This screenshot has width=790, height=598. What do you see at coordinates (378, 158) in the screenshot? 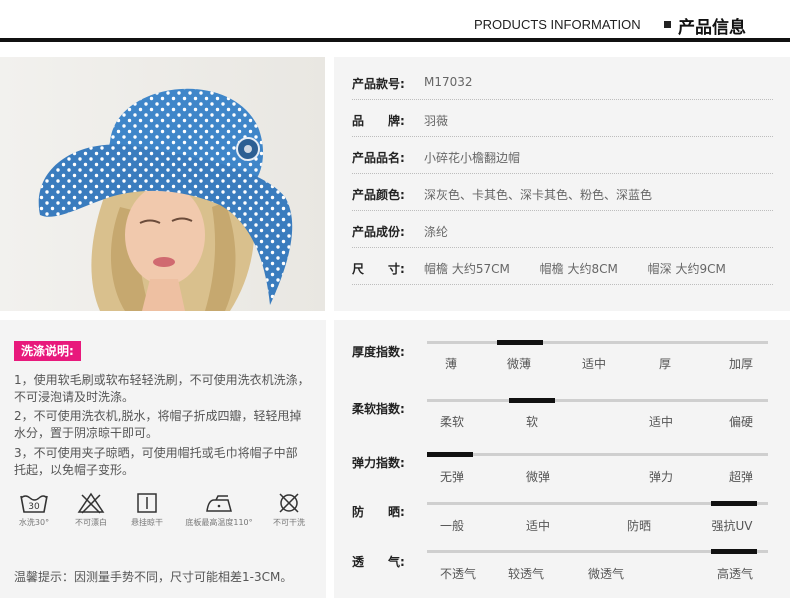
I see `info-label: 产品品名:` at bounding box center [378, 158].